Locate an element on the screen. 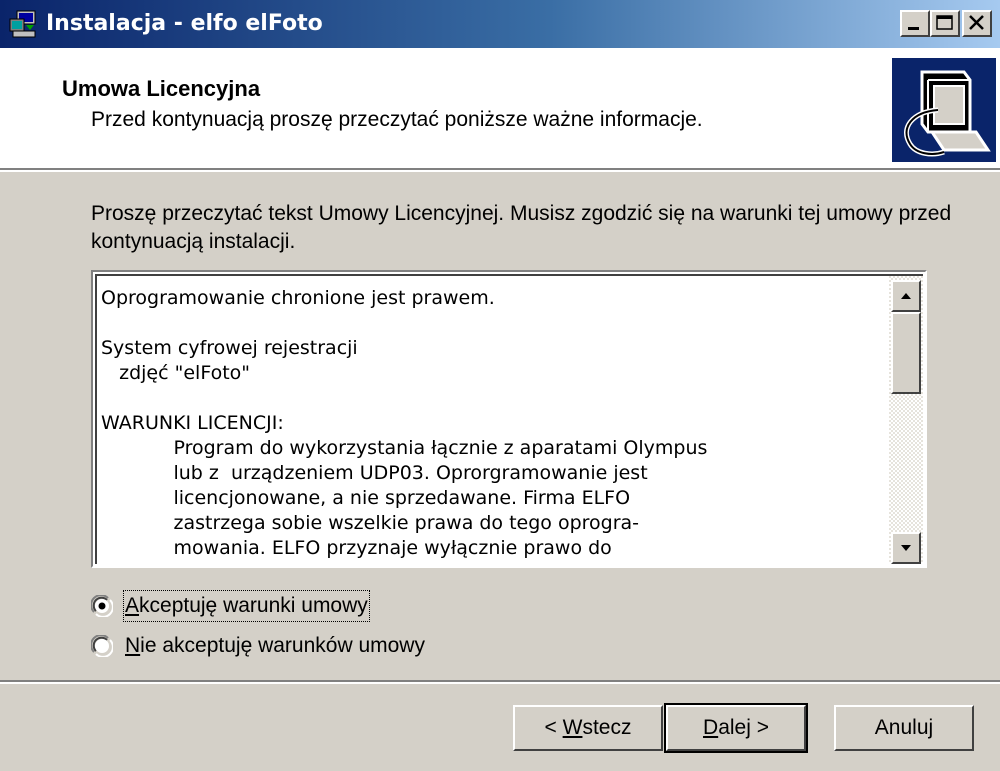 The width and height of the screenshot is (1000, 771). license-scrollbar is located at coordinates (906, 420).